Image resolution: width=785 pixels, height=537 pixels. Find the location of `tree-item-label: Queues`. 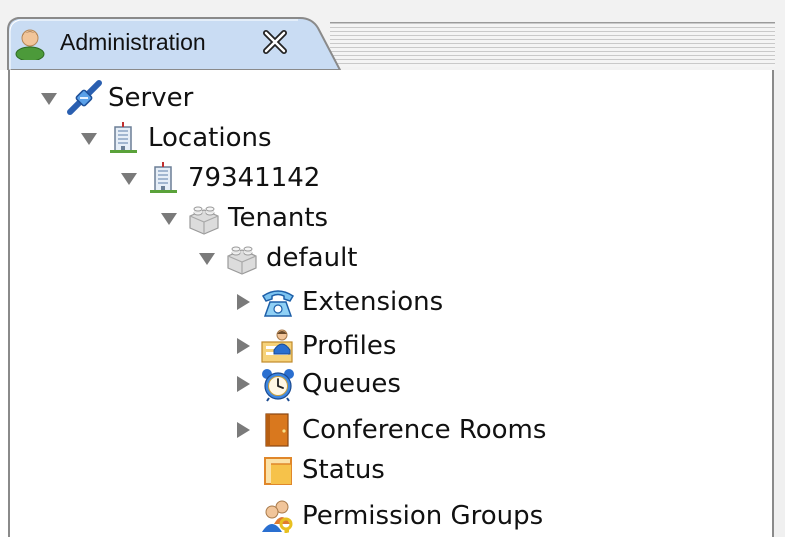

tree-item-label: Queues is located at coordinates (351, 384).